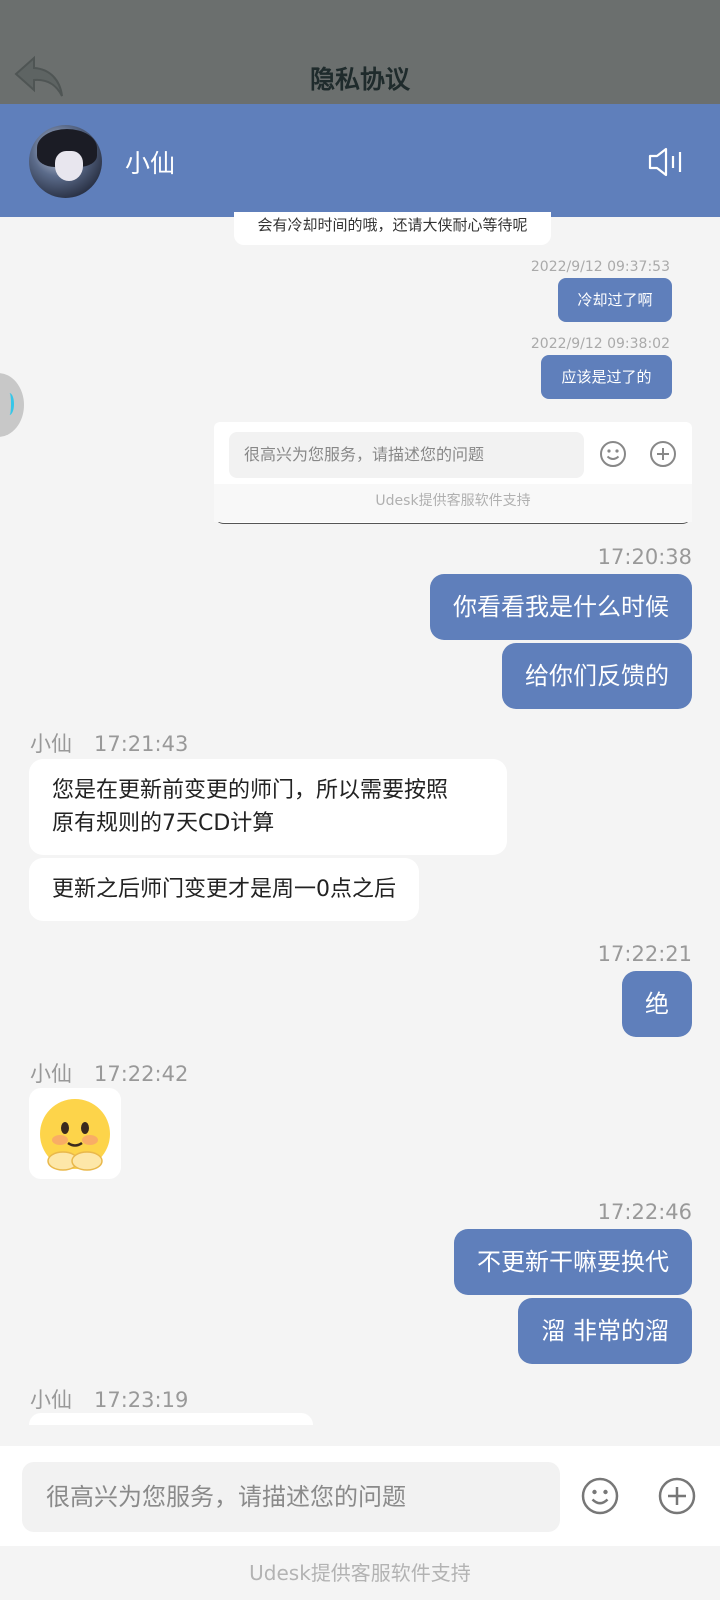 The image size is (720, 1600). What do you see at coordinates (250, 790) in the screenshot?
I see `message-line: 您是在更新前变更的师门，所以需要按照` at bounding box center [250, 790].